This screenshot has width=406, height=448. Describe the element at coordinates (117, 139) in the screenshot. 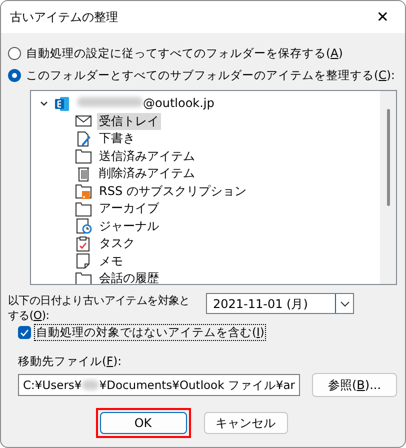

I see `folder-item: 下書き` at that location.